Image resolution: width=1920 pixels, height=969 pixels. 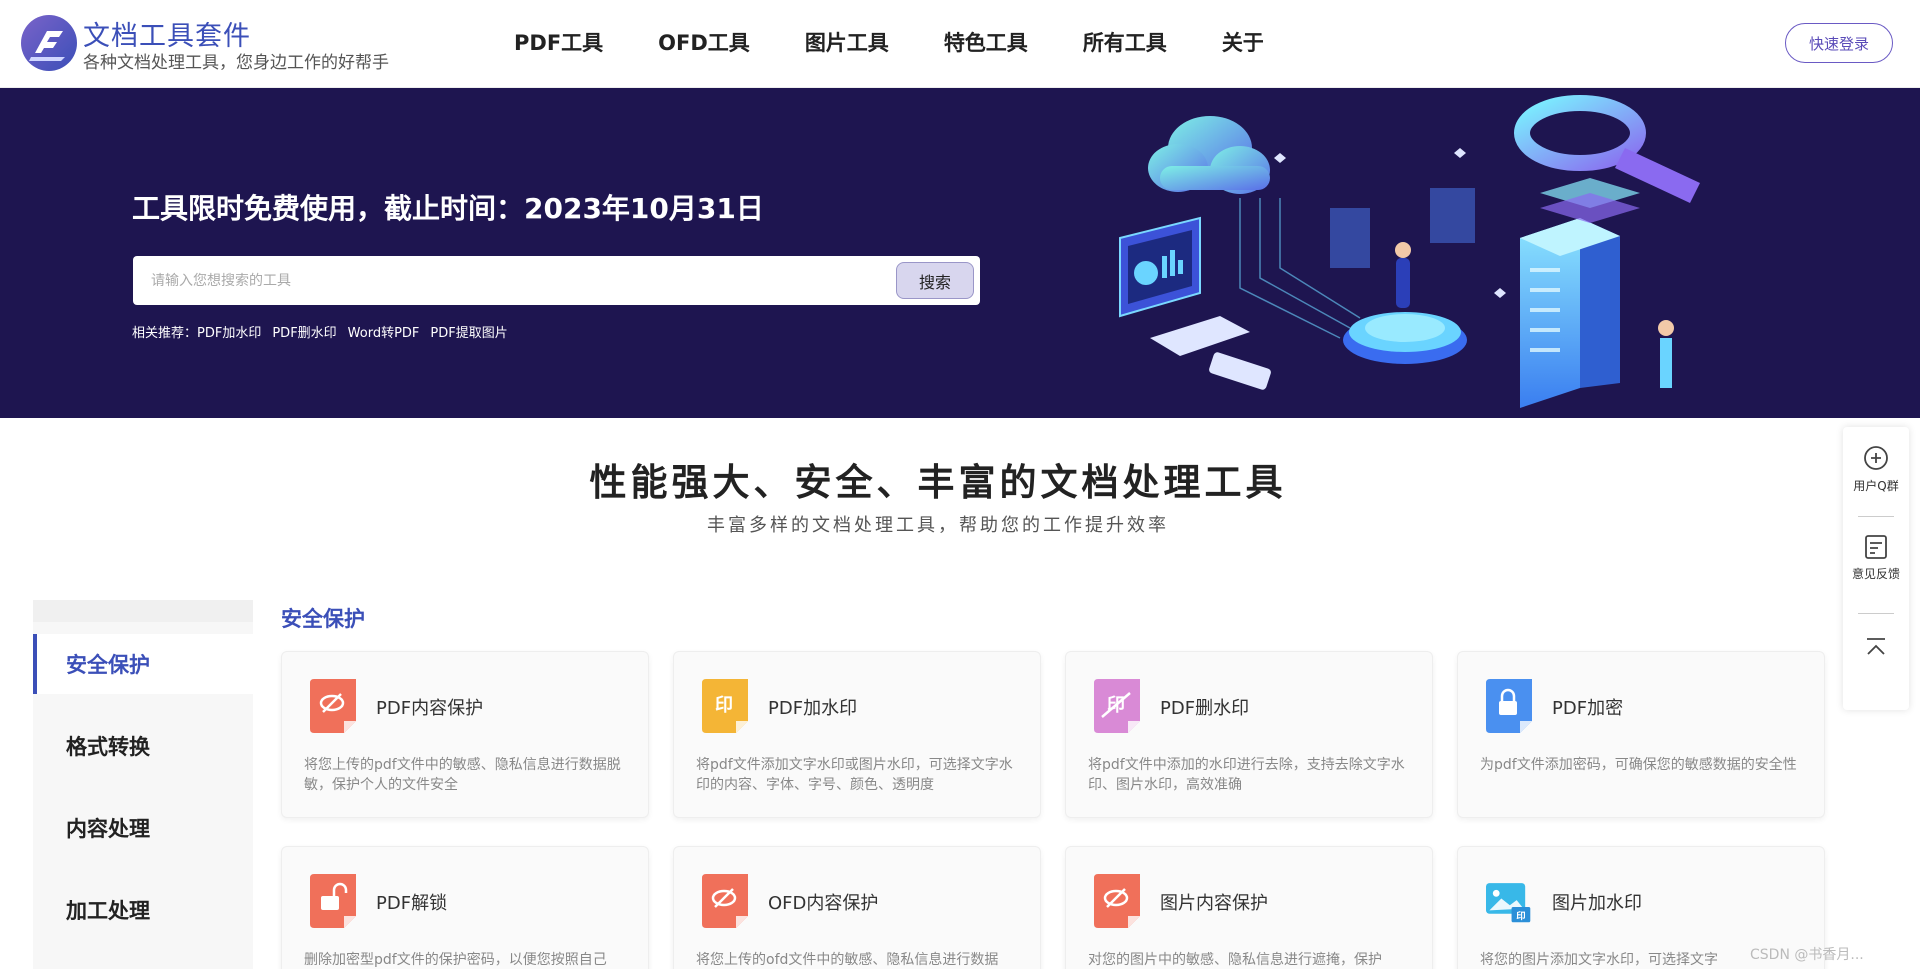 What do you see at coordinates (384, 331) in the screenshot?
I see `recommend-link: Word转PDF` at bounding box center [384, 331].